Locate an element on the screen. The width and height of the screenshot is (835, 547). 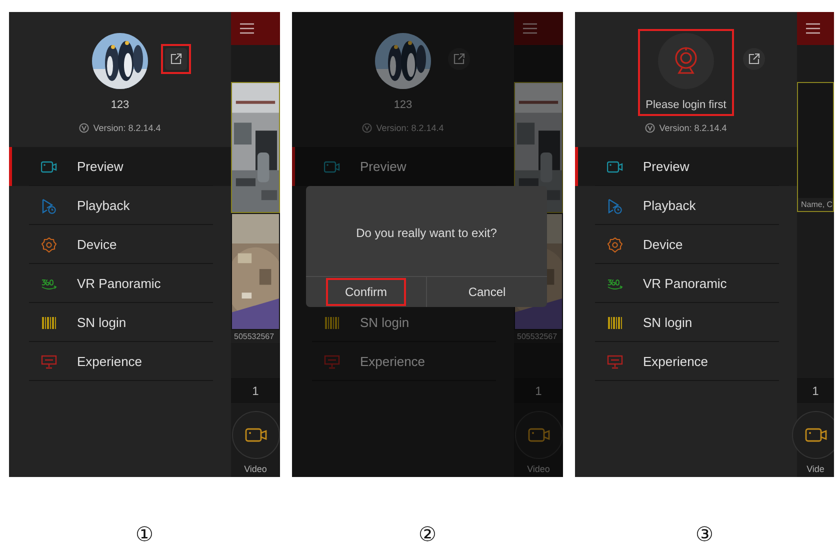
channel-label: 505532567 is located at coordinates (255, 336).